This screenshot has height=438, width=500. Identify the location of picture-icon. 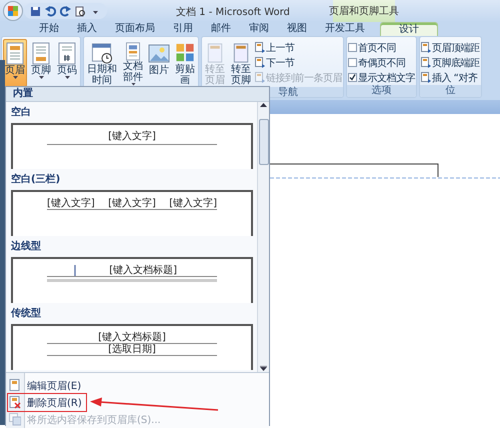
(159, 53).